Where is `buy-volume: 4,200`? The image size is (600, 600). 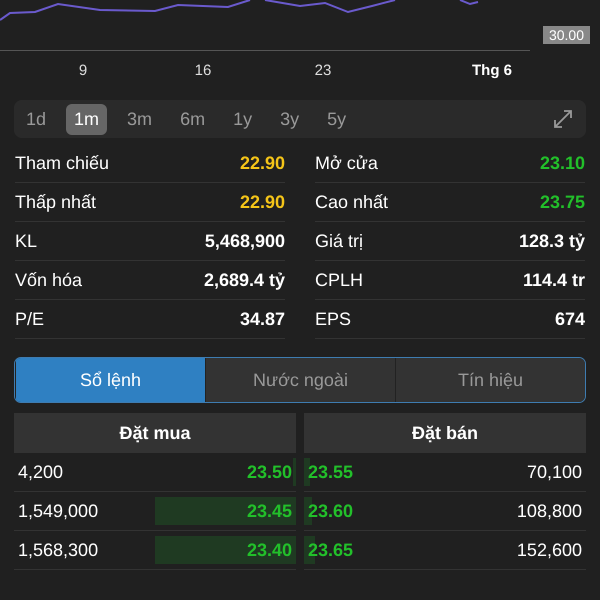 buy-volume: 4,200 is located at coordinates (41, 472).